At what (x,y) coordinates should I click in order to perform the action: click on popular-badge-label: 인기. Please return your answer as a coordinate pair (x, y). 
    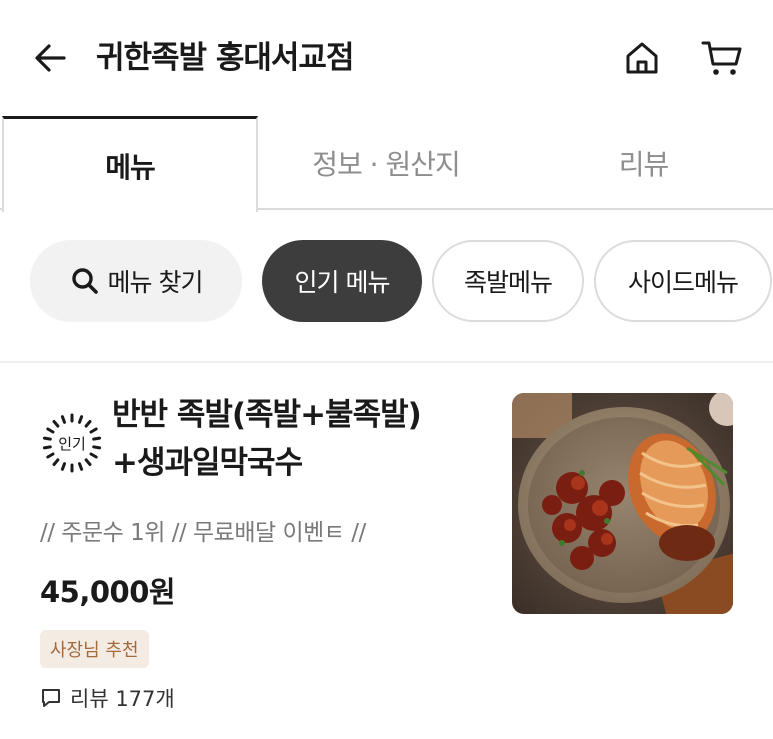
    Looking at the image, I should click on (72, 443).